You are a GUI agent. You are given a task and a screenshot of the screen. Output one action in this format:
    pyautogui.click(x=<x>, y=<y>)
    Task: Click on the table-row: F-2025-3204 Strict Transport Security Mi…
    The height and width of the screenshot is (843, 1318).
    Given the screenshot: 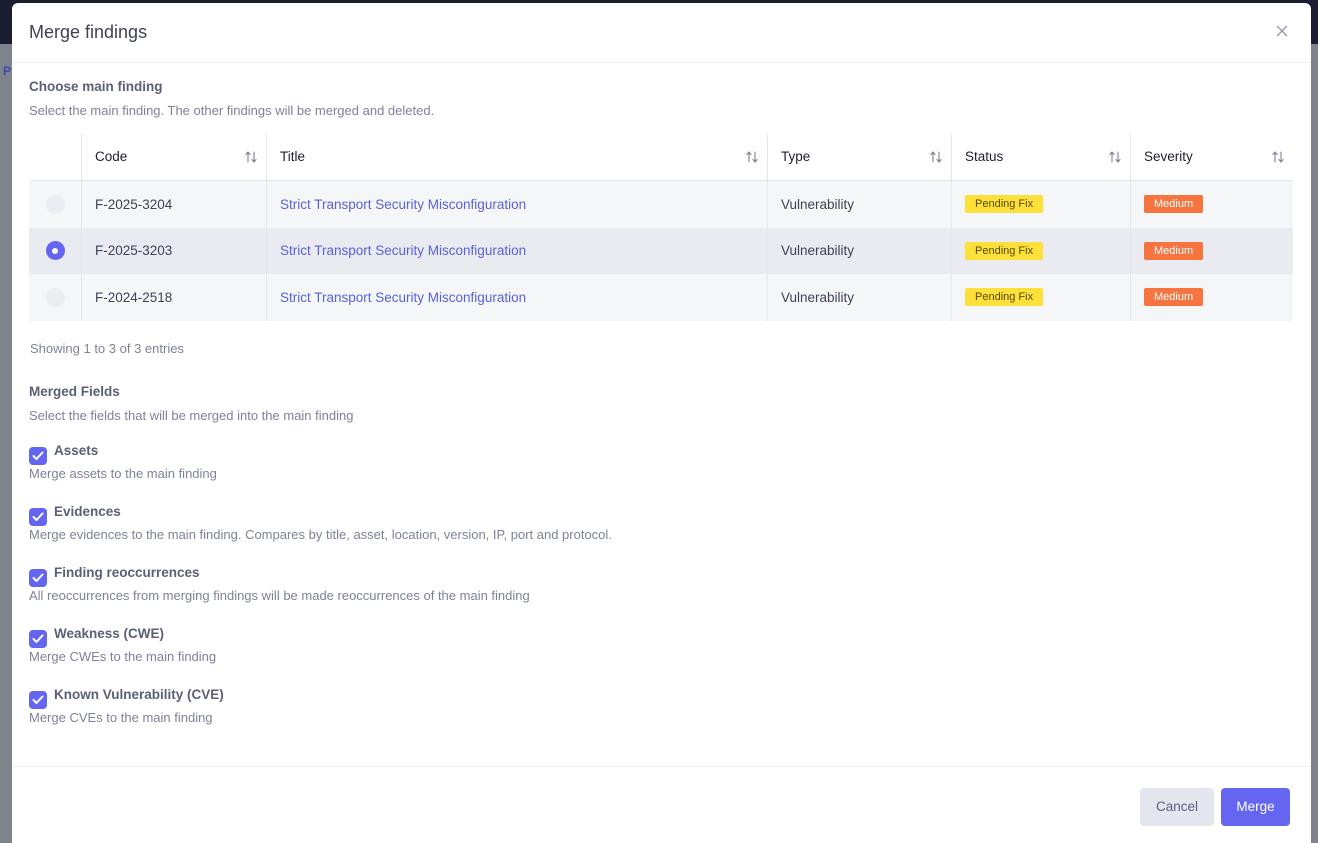 What is the action you would take?
    pyautogui.click(x=661, y=204)
    